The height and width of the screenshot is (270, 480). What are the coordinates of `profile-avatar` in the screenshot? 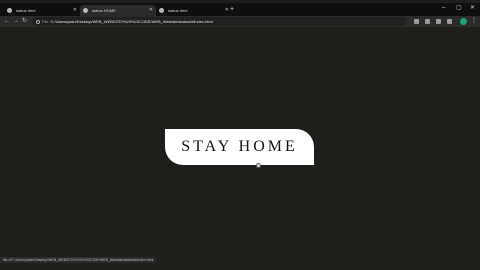 It's located at (463, 21).